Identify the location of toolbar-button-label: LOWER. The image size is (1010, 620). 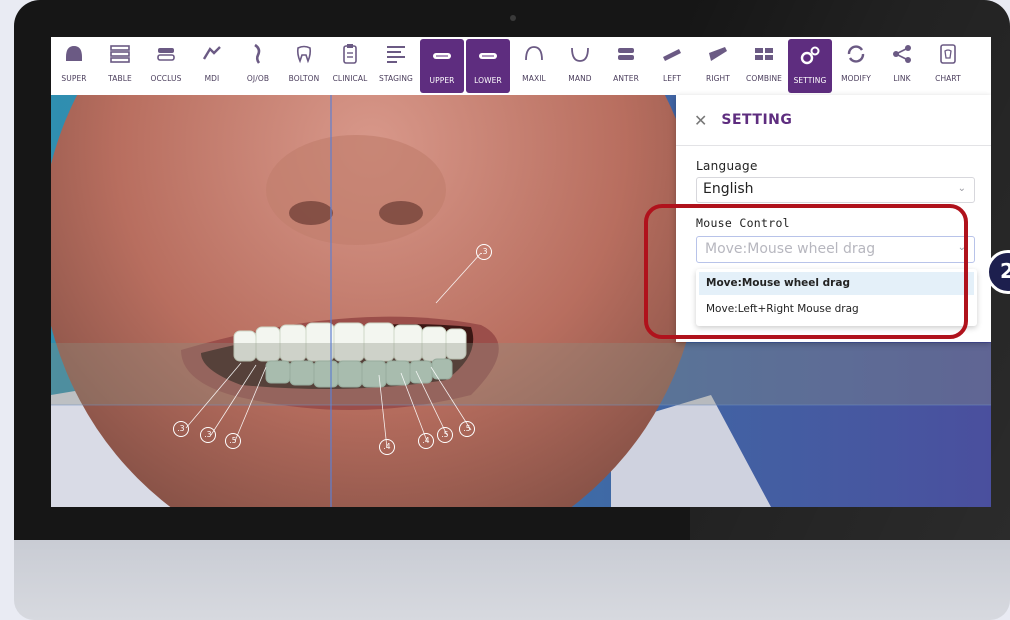
(488, 80).